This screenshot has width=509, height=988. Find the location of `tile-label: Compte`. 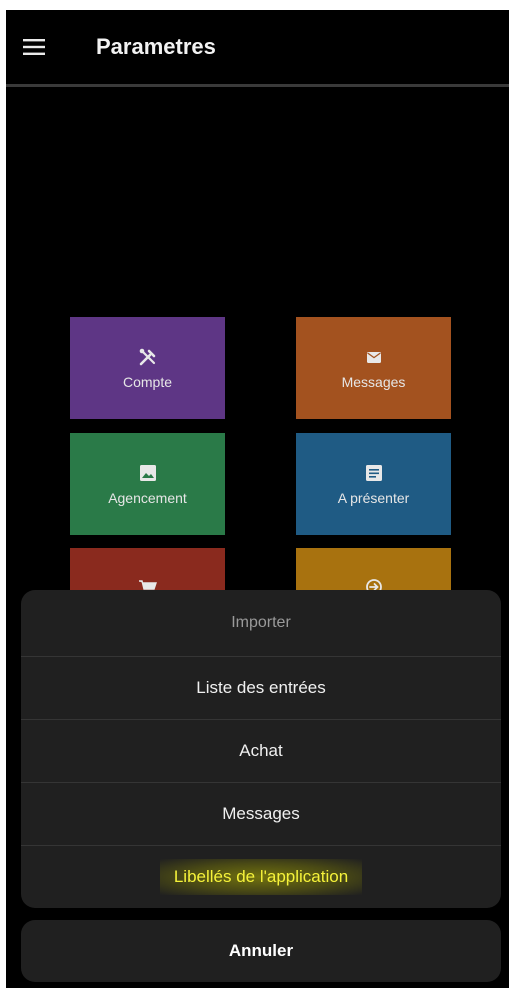

tile-label: Compte is located at coordinates (147, 382).